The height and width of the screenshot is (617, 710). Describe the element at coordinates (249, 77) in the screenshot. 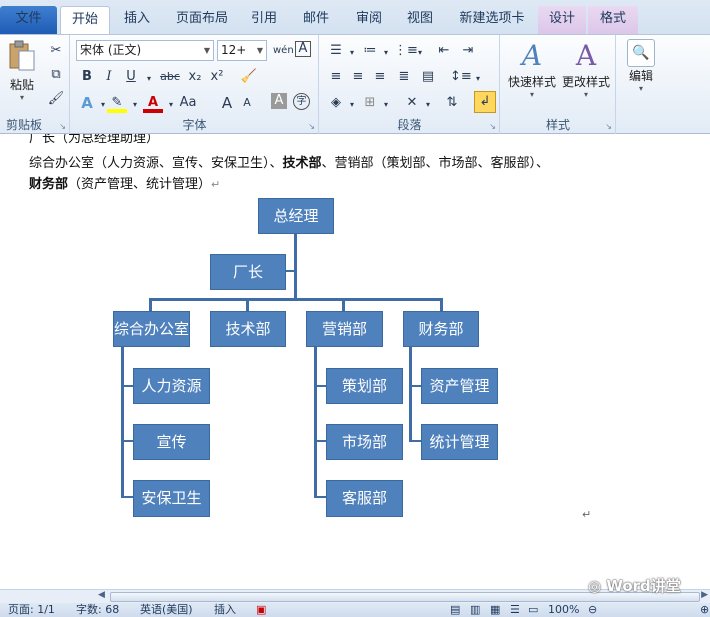

I see `clear-formatting-icon: 🧹` at that location.